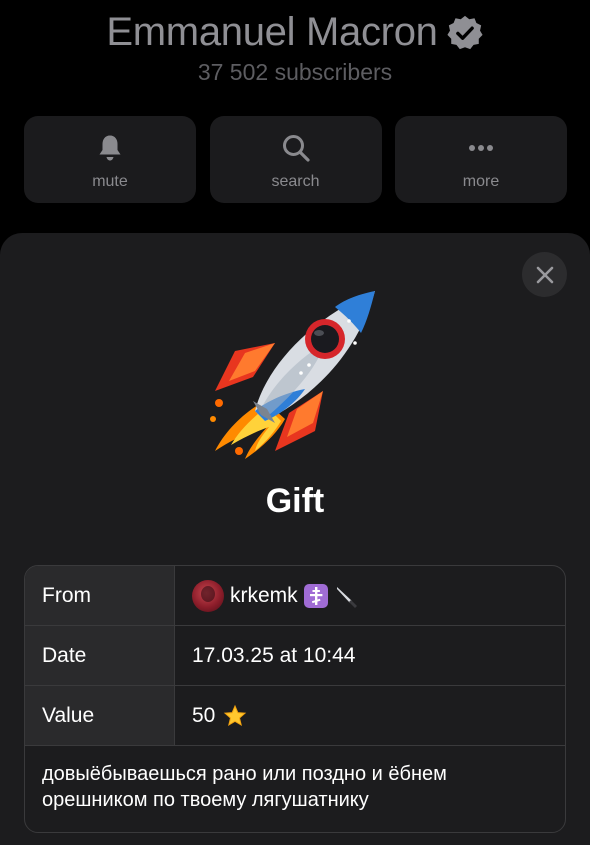 This screenshot has width=590, height=845. What do you see at coordinates (295, 72) in the screenshot?
I see `subscriber-count: 37 502 subscribers` at bounding box center [295, 72].